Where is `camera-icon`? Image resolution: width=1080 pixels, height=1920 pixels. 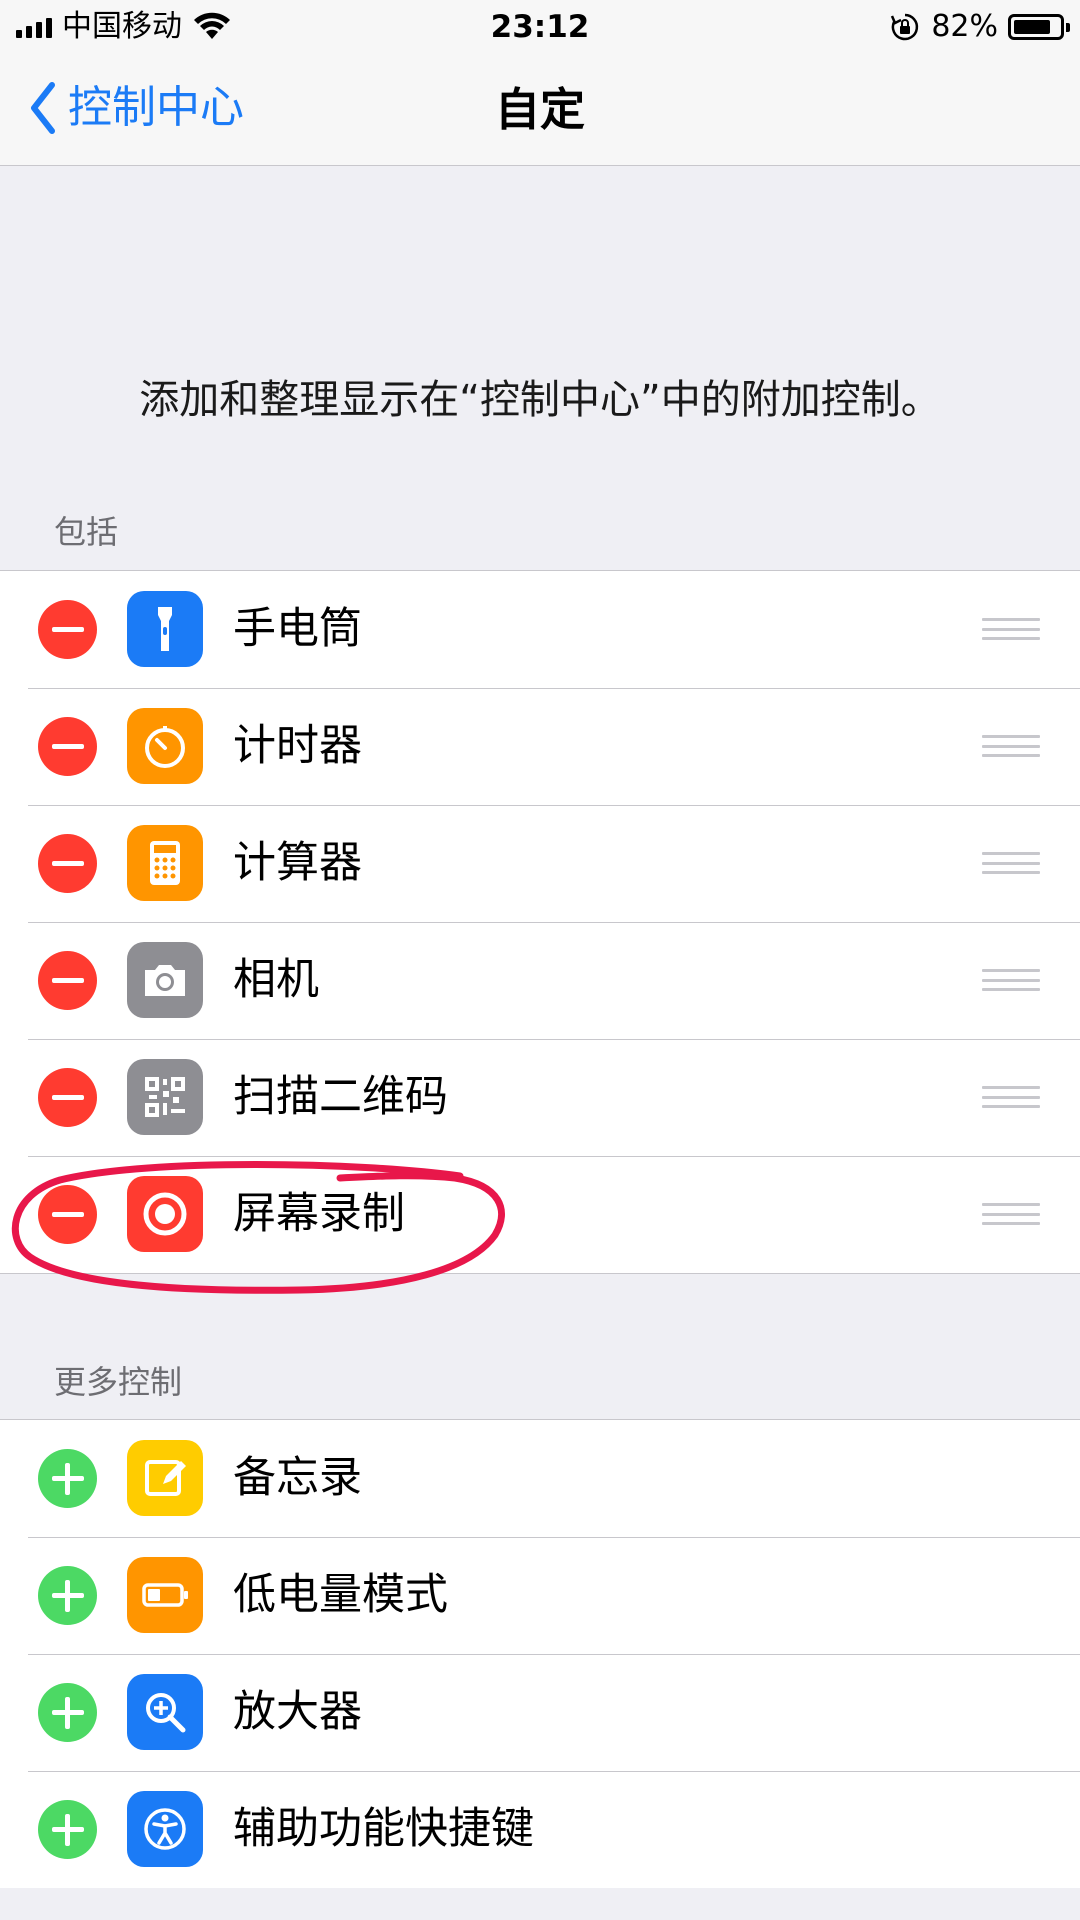
camera-icon is located at coordinates (165, 980).